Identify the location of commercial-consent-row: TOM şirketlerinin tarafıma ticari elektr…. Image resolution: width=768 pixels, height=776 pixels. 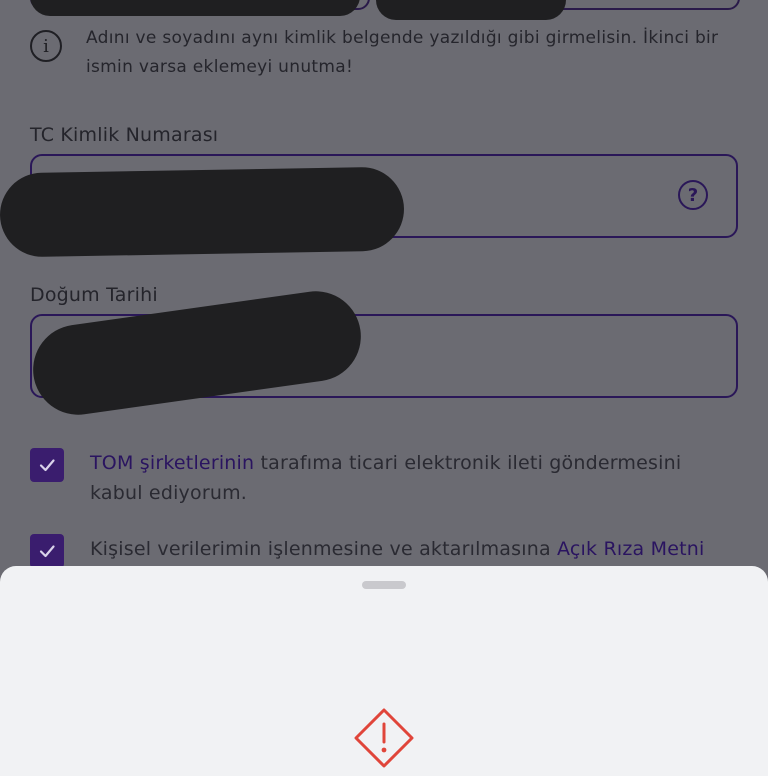
(380, 480).